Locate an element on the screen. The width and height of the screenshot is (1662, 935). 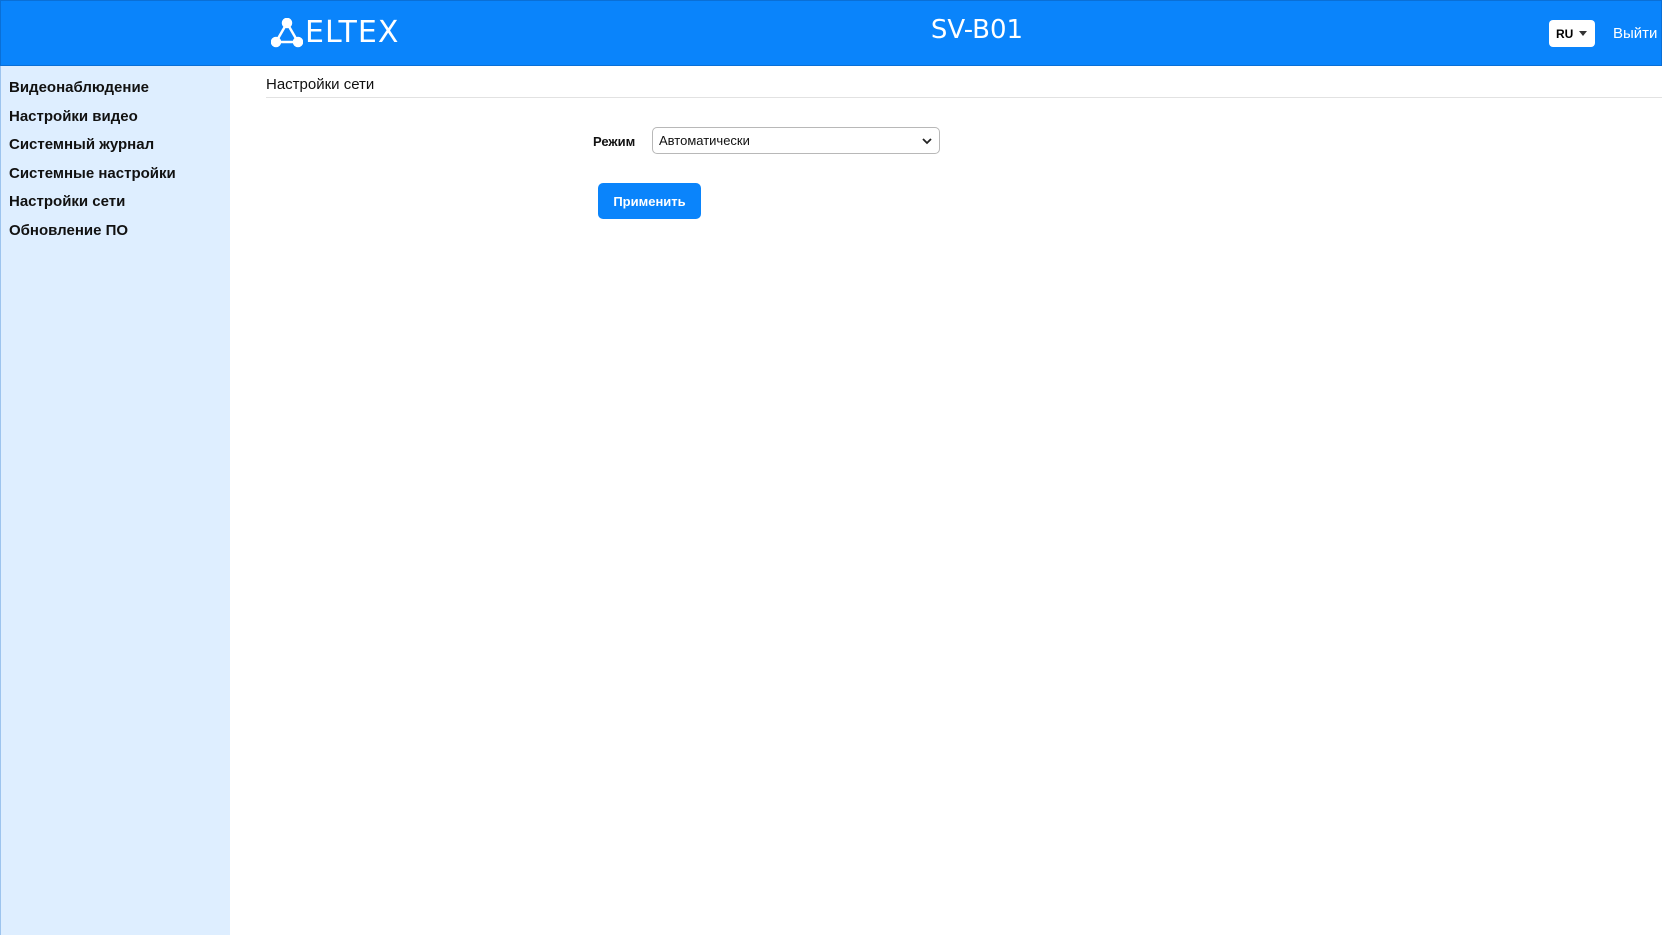
page-title: Настройки сети is located at coordinates (320, 84).